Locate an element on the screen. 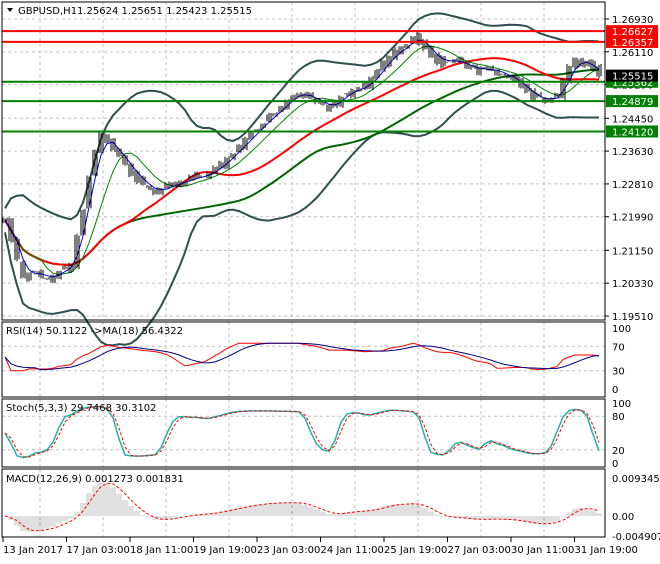 The height and width of the screenshot is (564, 660). ohlc-label: 1.25624 1.25651 1.25423 1.25515 is located at coordinates (164, 11).